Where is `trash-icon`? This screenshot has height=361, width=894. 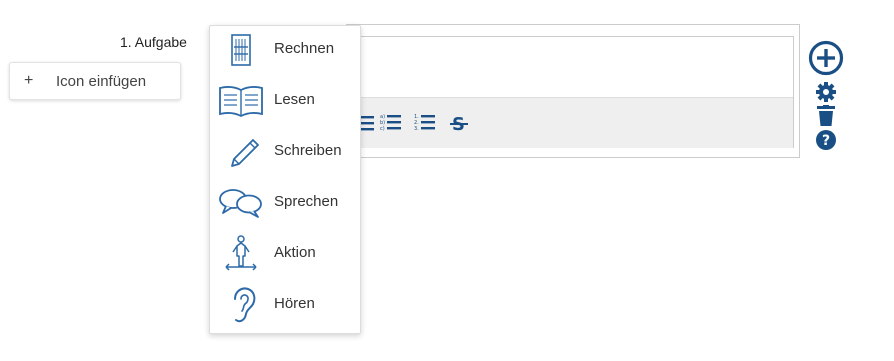
trash-icon is located at coordinates (826, 116).